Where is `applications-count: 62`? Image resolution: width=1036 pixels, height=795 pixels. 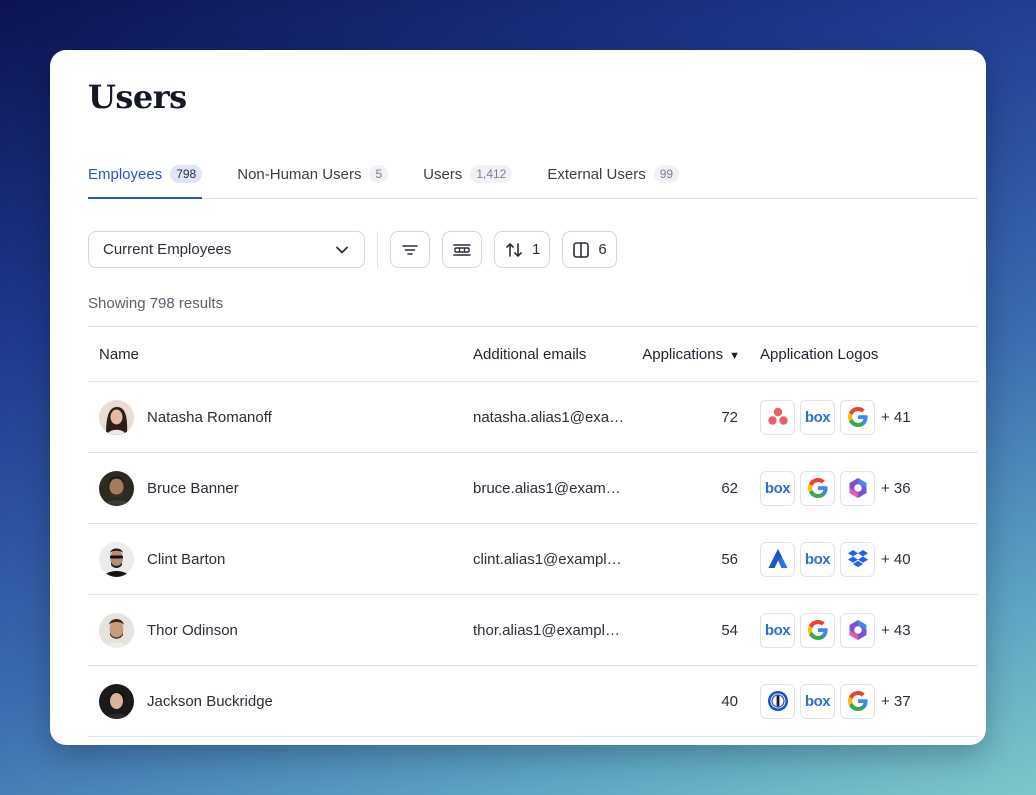 applications-count: 62 is located at coordinates (698, 488).